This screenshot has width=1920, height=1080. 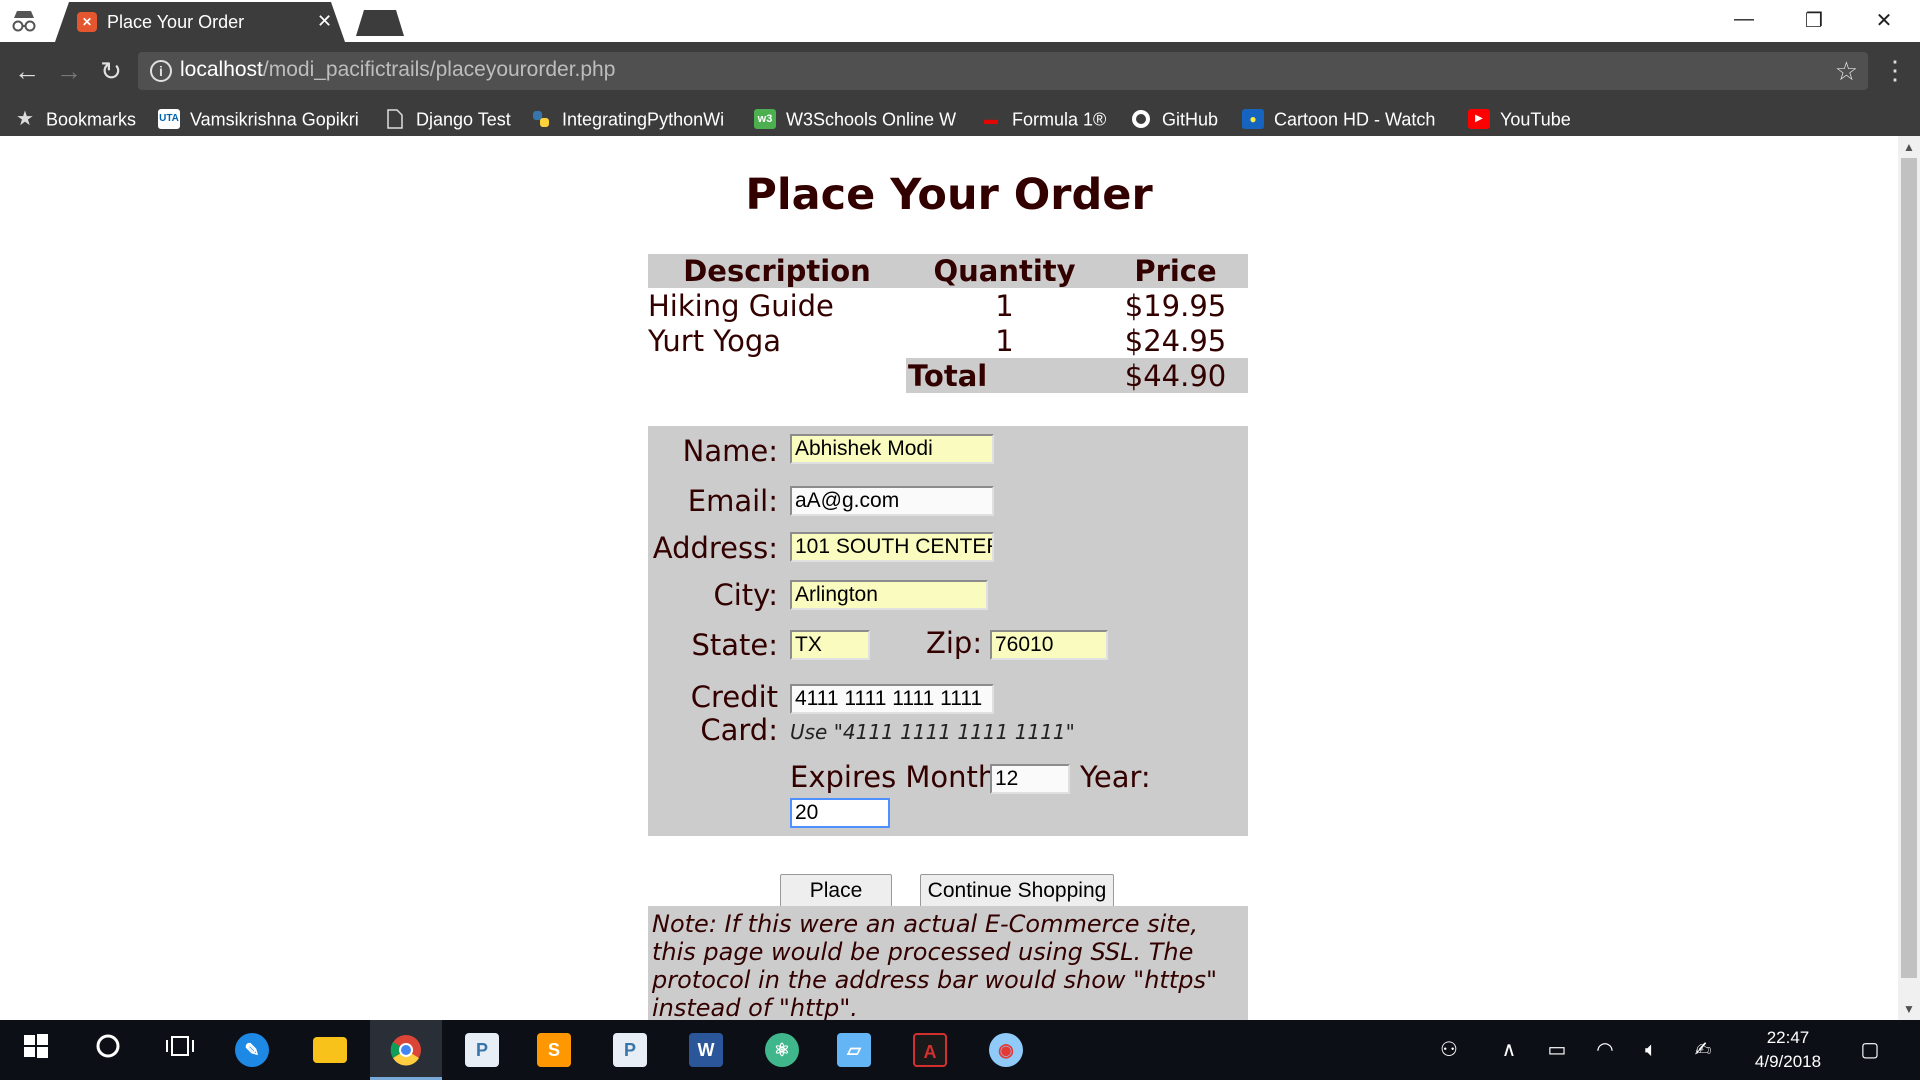 I want to click on system-clock: 22:47 4/9/2018, so click(x=1788, y=1050).